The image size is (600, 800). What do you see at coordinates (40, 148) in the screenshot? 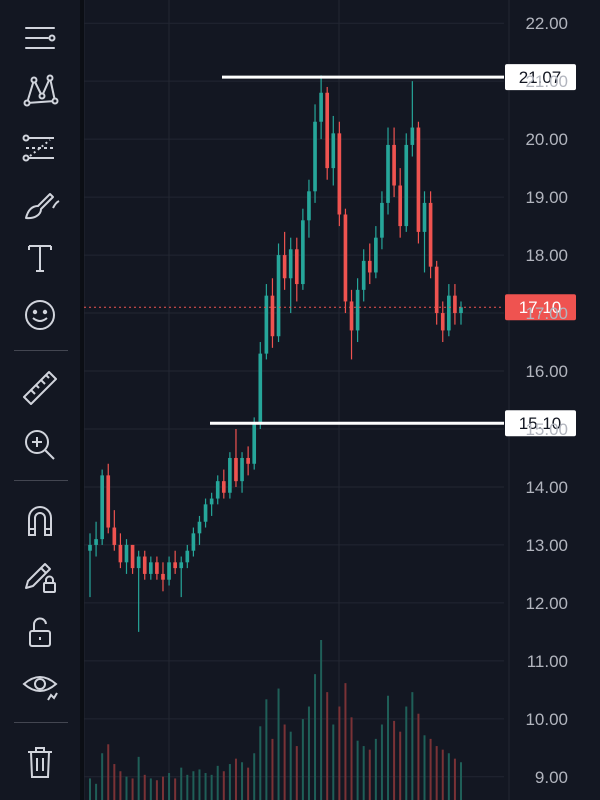
I see `fib-tool-icon` at bounding box center [40, 148].